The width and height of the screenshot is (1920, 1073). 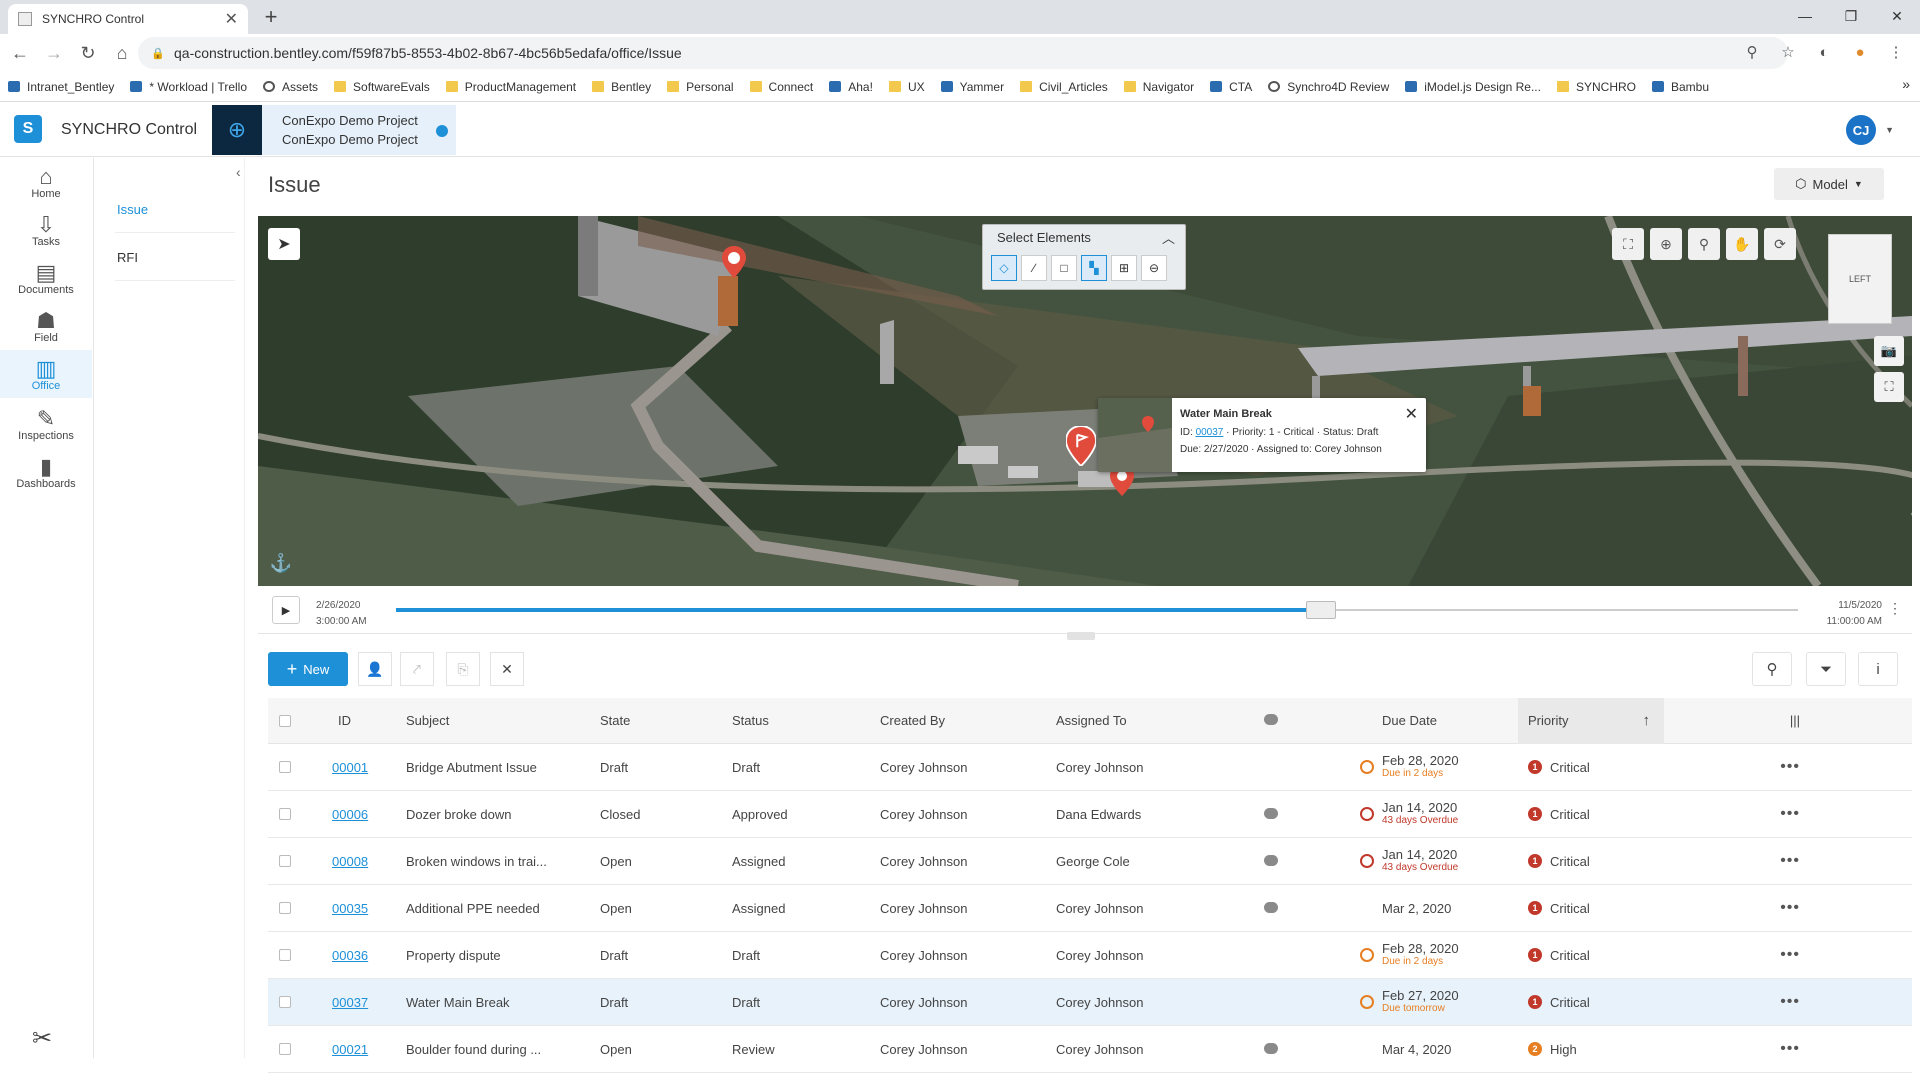 I want to click on extension-icon: ◐, so click(x=1824, y=52).